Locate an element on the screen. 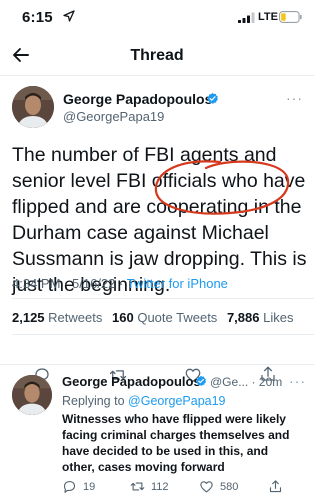  like-count: 580 is located at coordinates (229, 486).